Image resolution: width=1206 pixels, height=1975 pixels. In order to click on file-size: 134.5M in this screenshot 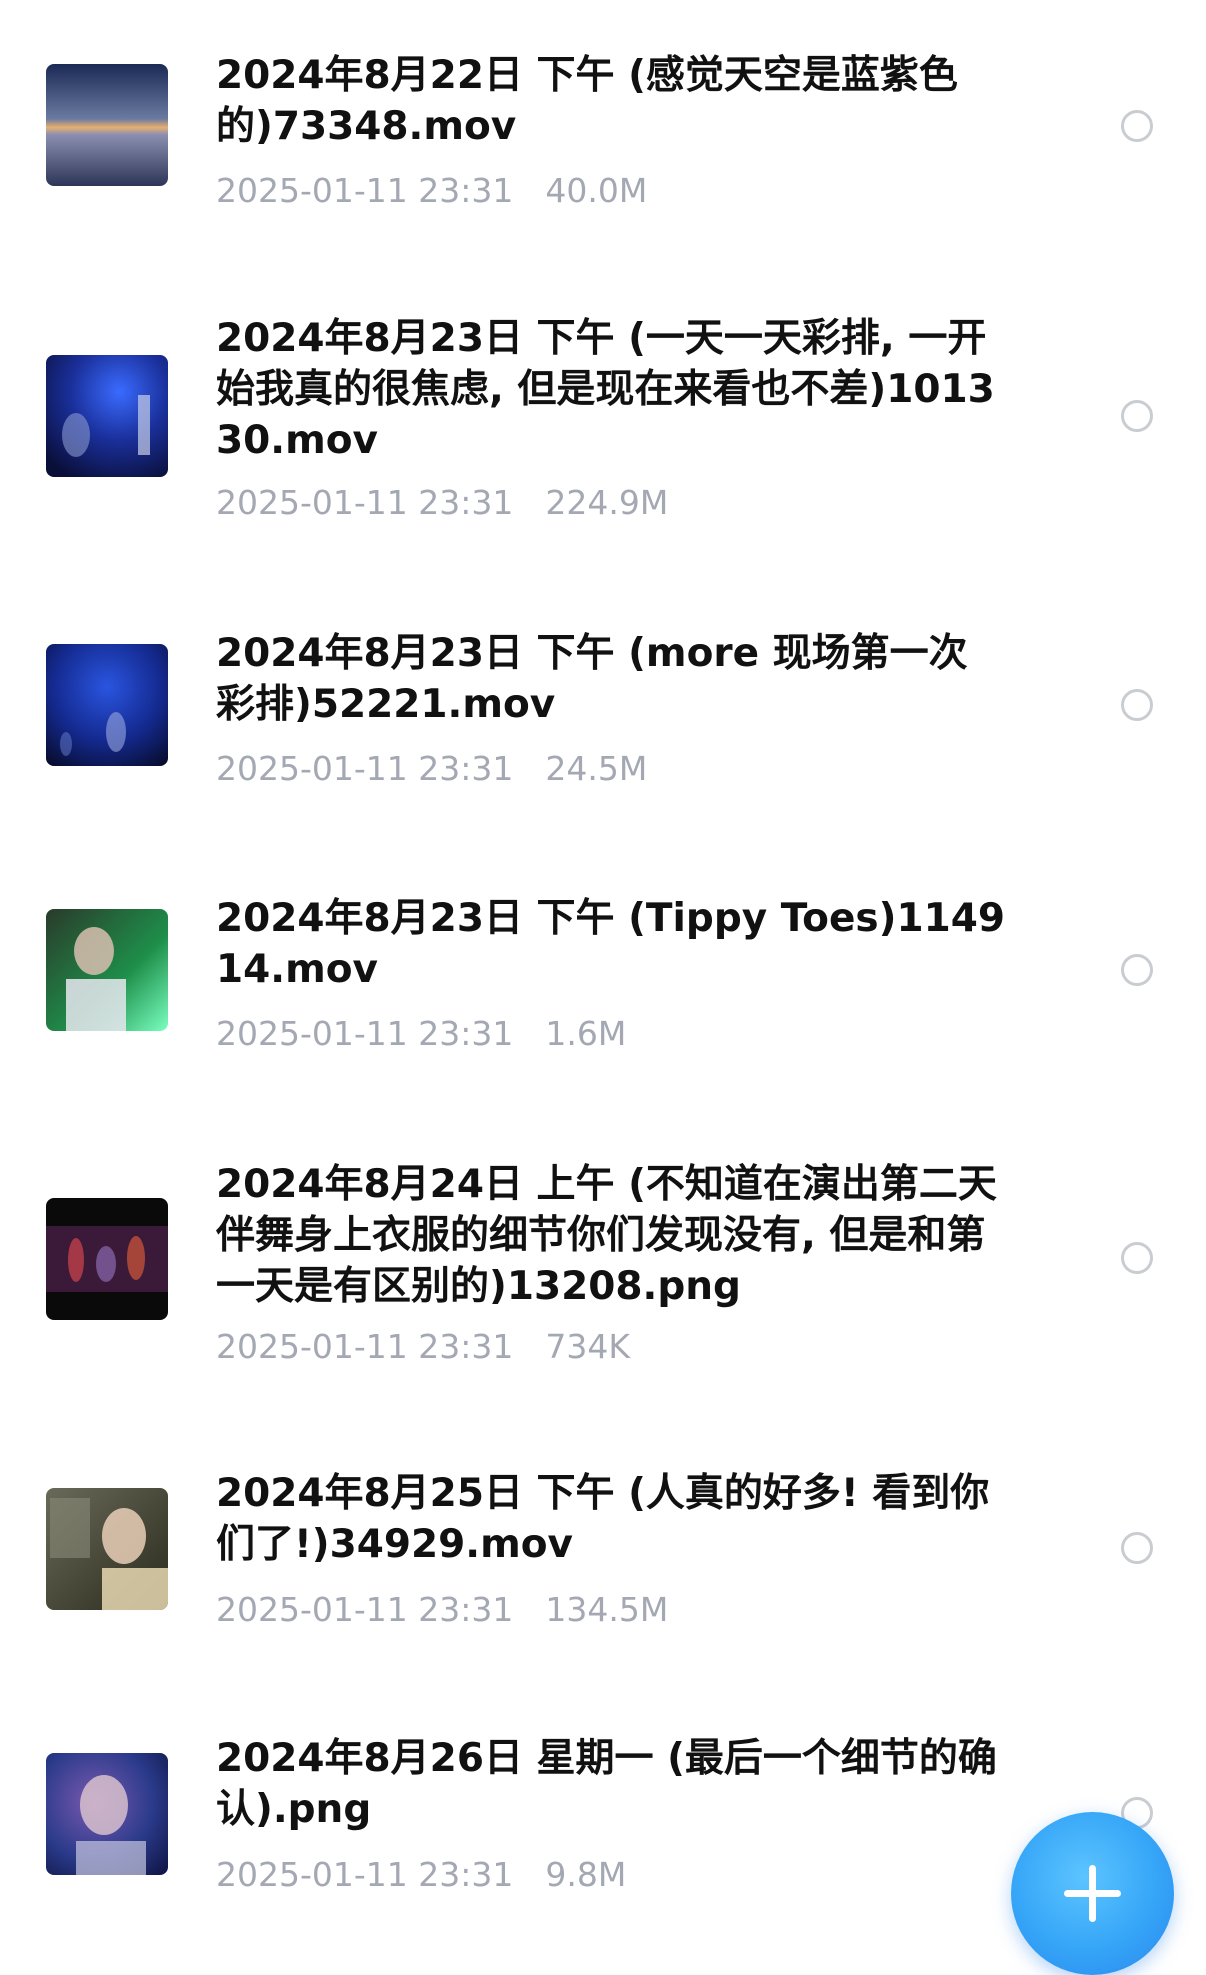, I will do `click(607, 1609)`.